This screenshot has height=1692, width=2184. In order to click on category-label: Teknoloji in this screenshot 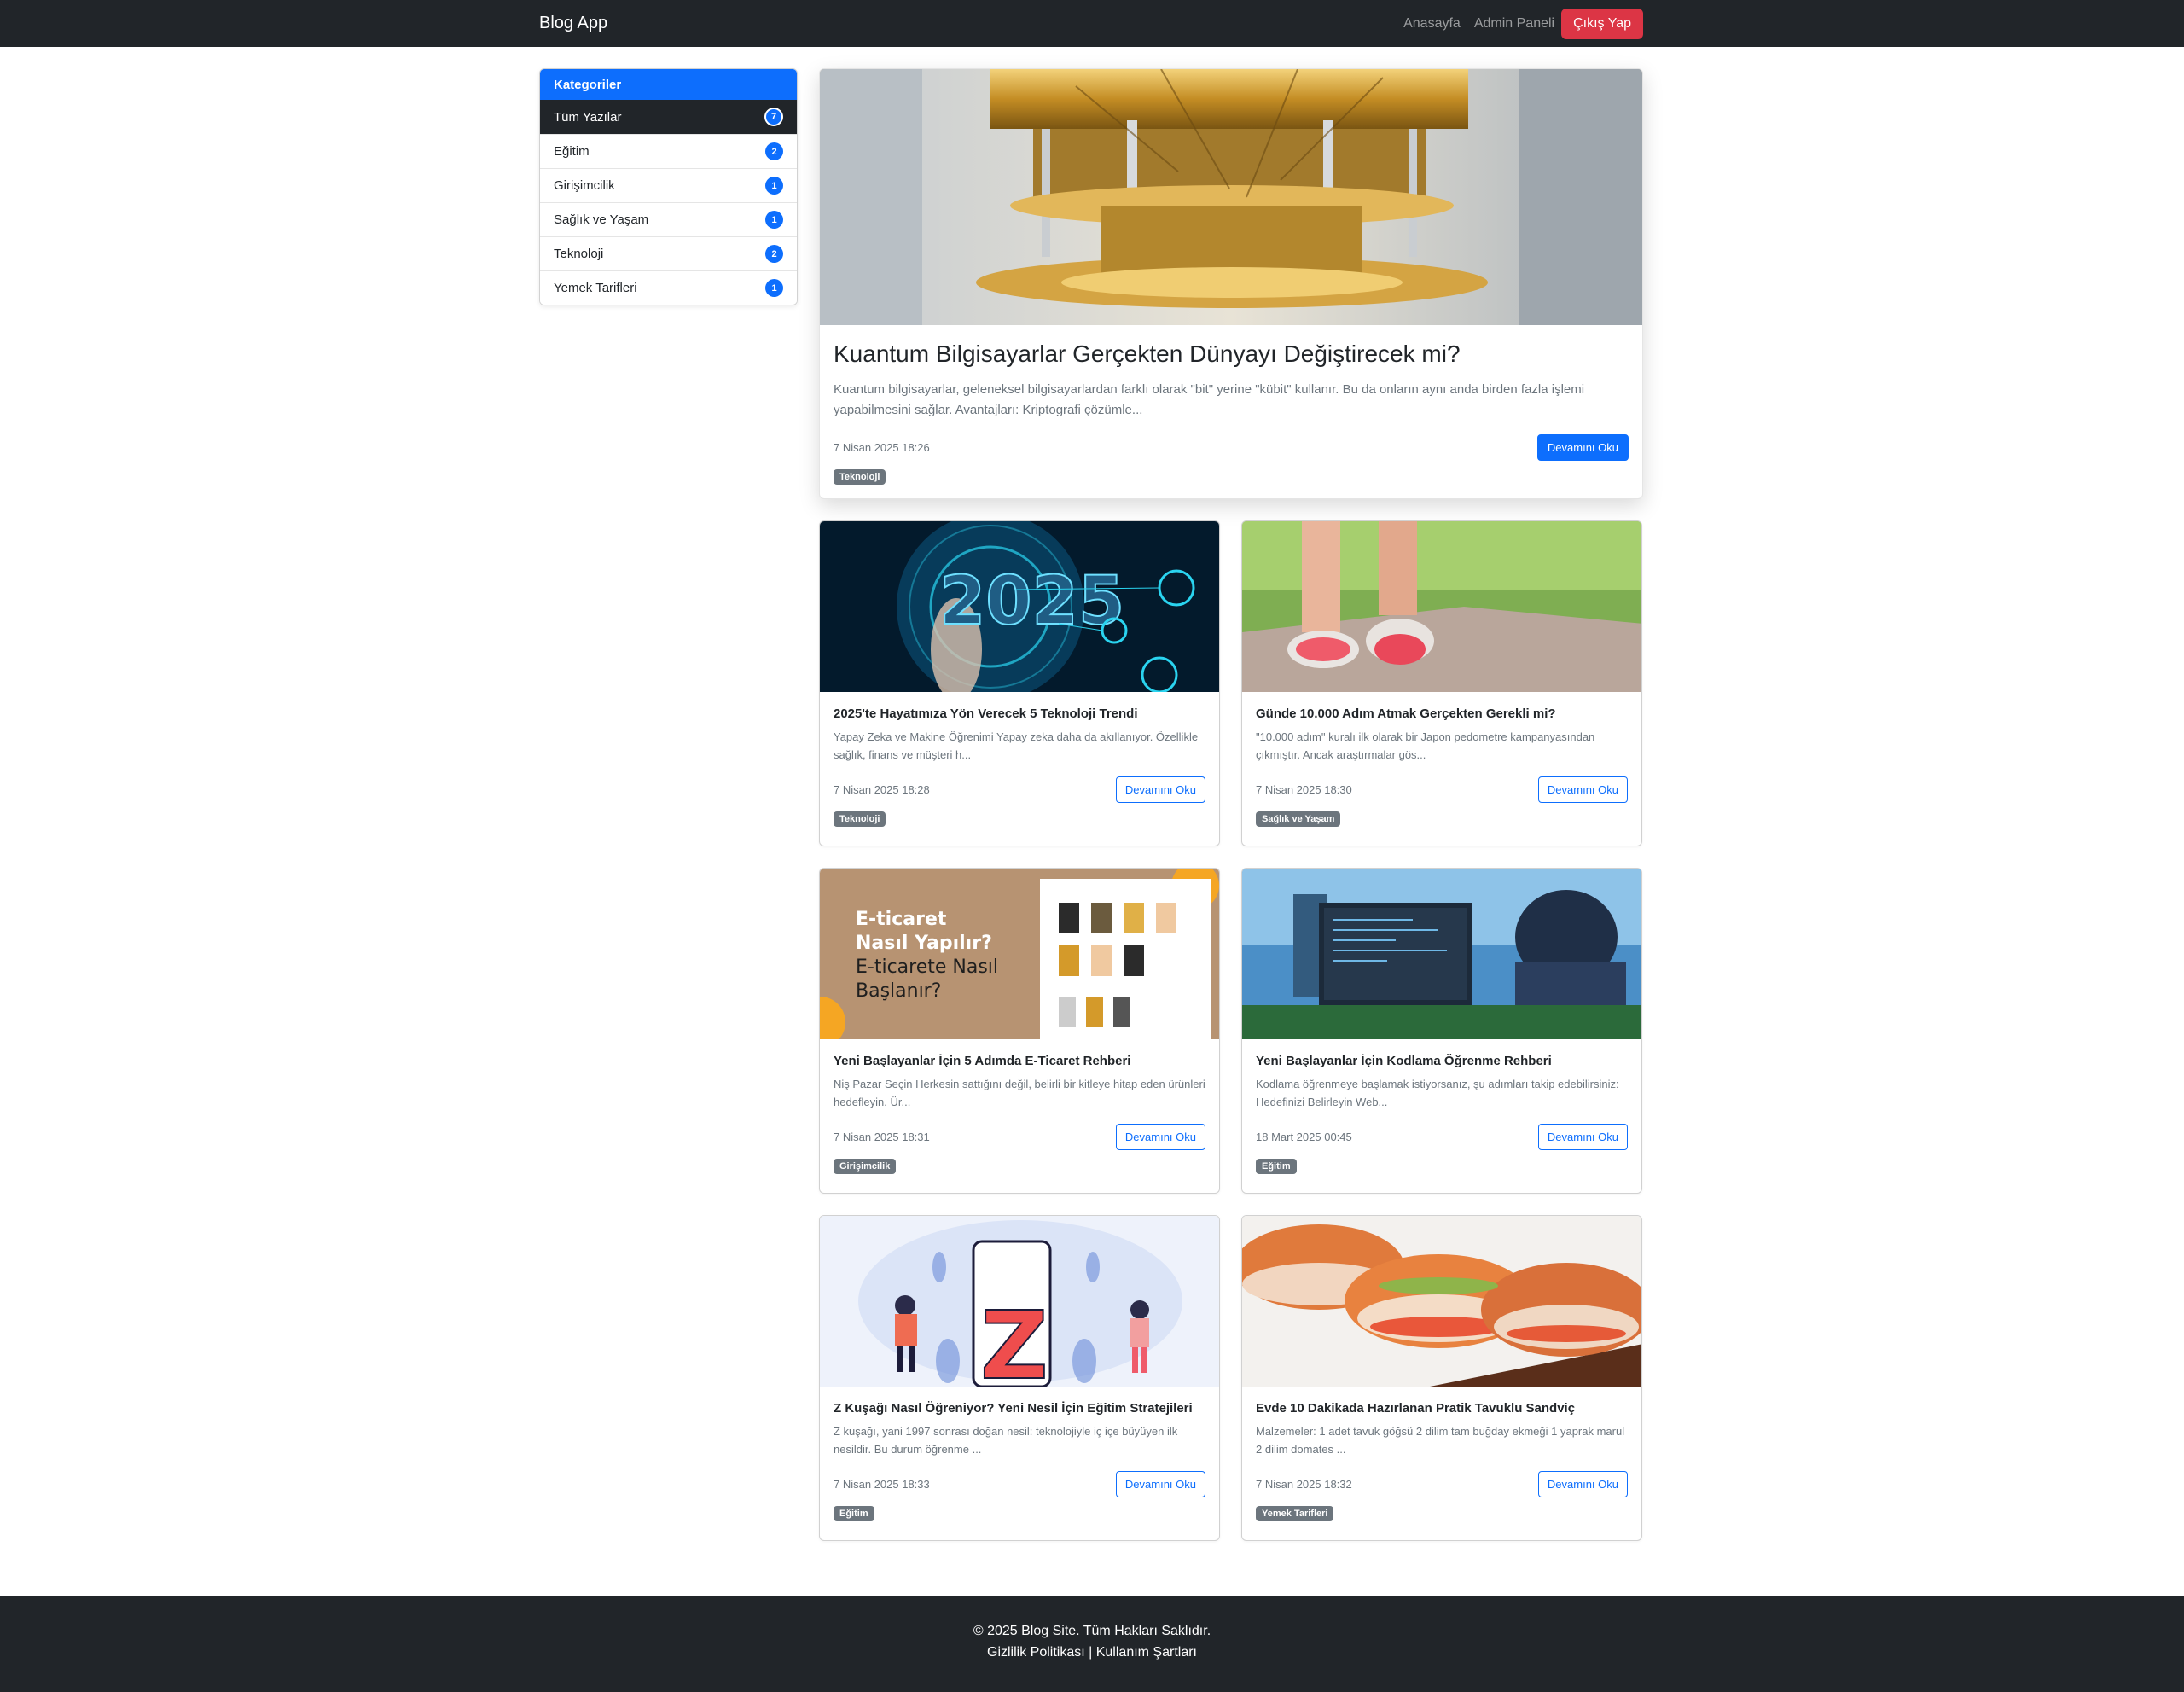, I will do `click(579, 254)`.